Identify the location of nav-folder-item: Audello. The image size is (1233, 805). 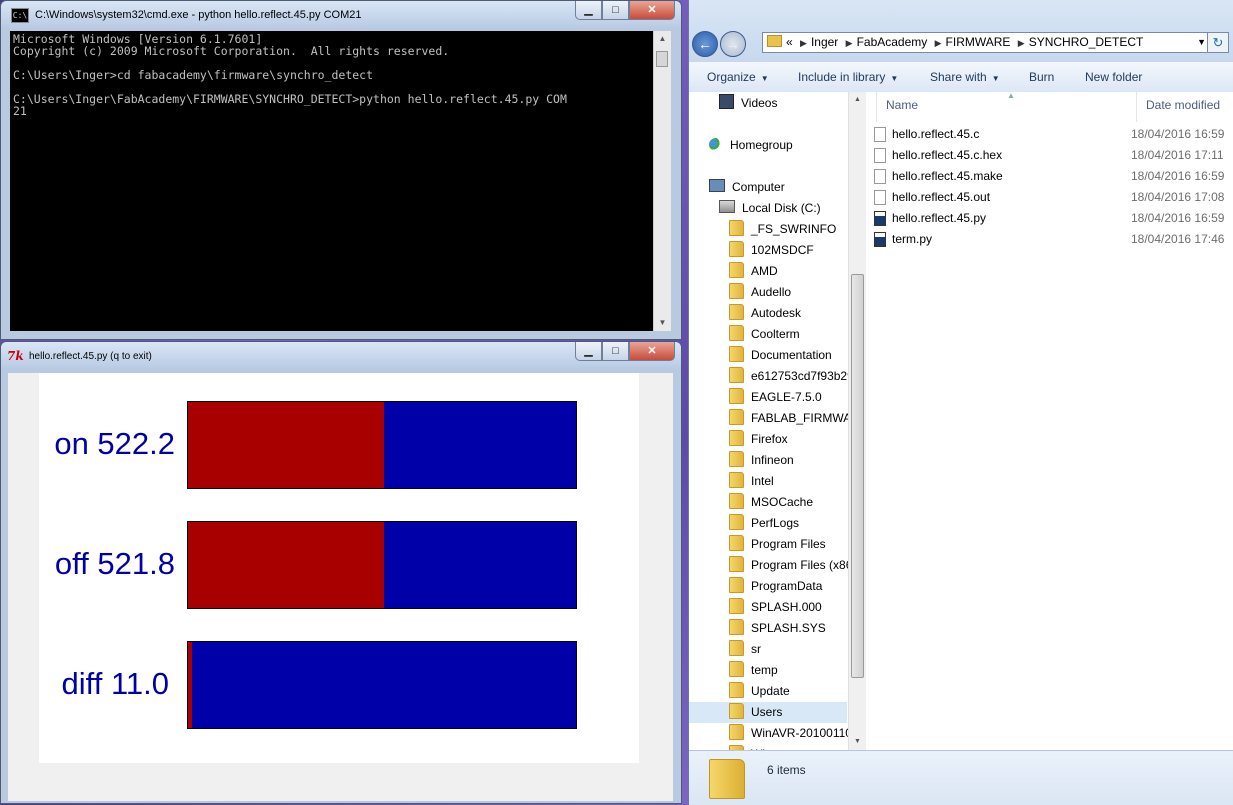
(768, 292).